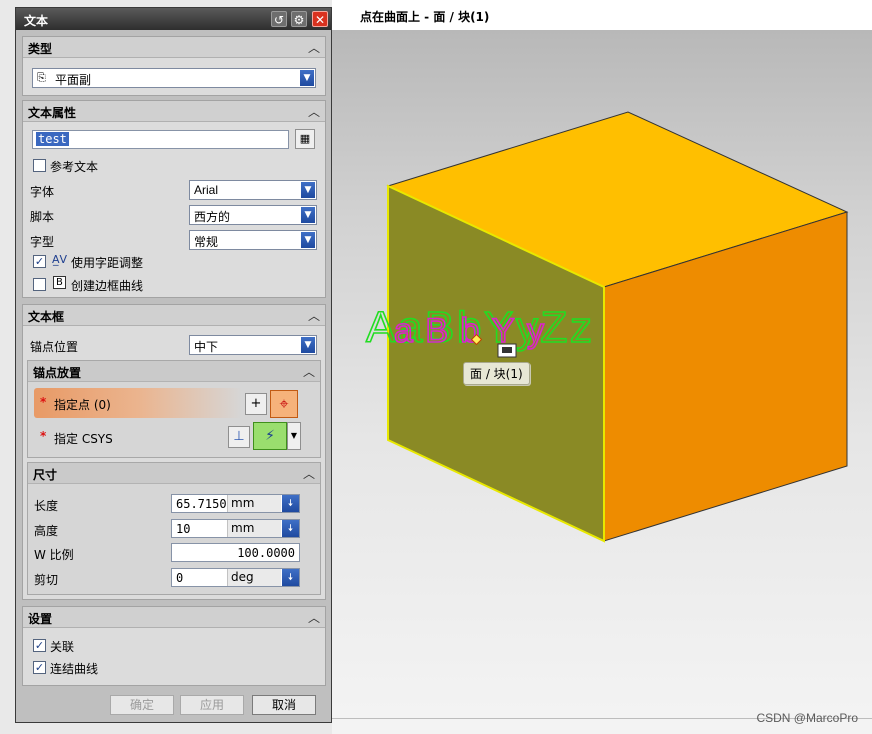 The width and height of the screenshot is (872, 734). I want to click on w-scale-field: 100.0000, so click(235, 552).